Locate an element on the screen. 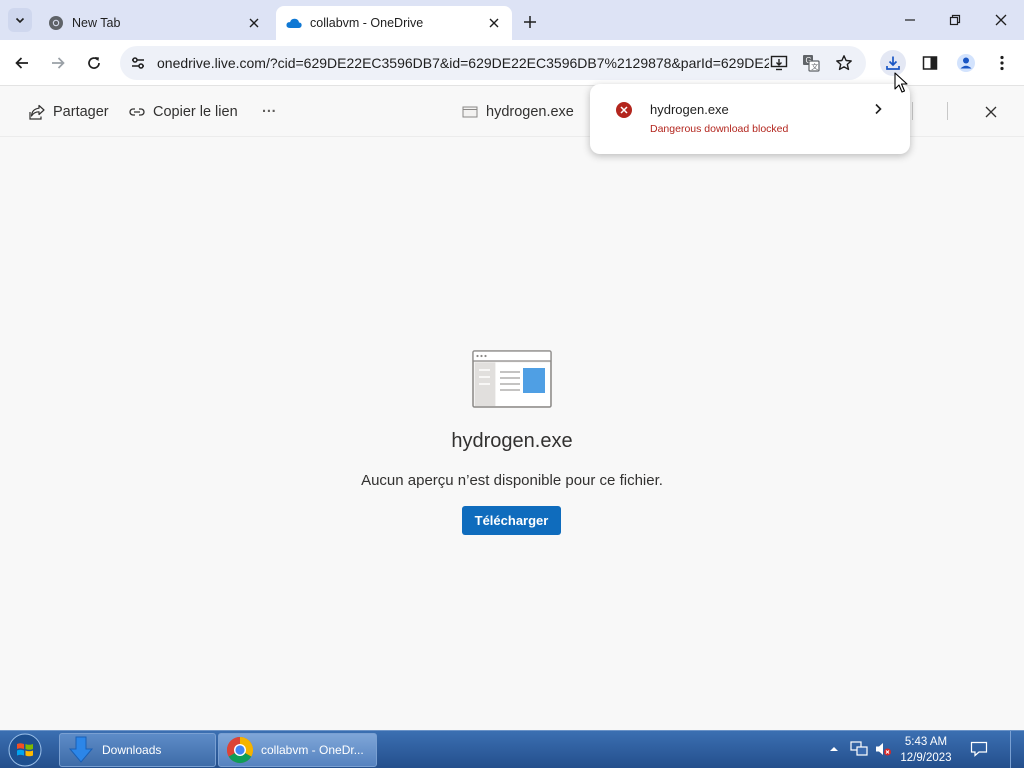 This screenshot has height=768, width=1024. menu-button is located at coordinates (1002, 63).